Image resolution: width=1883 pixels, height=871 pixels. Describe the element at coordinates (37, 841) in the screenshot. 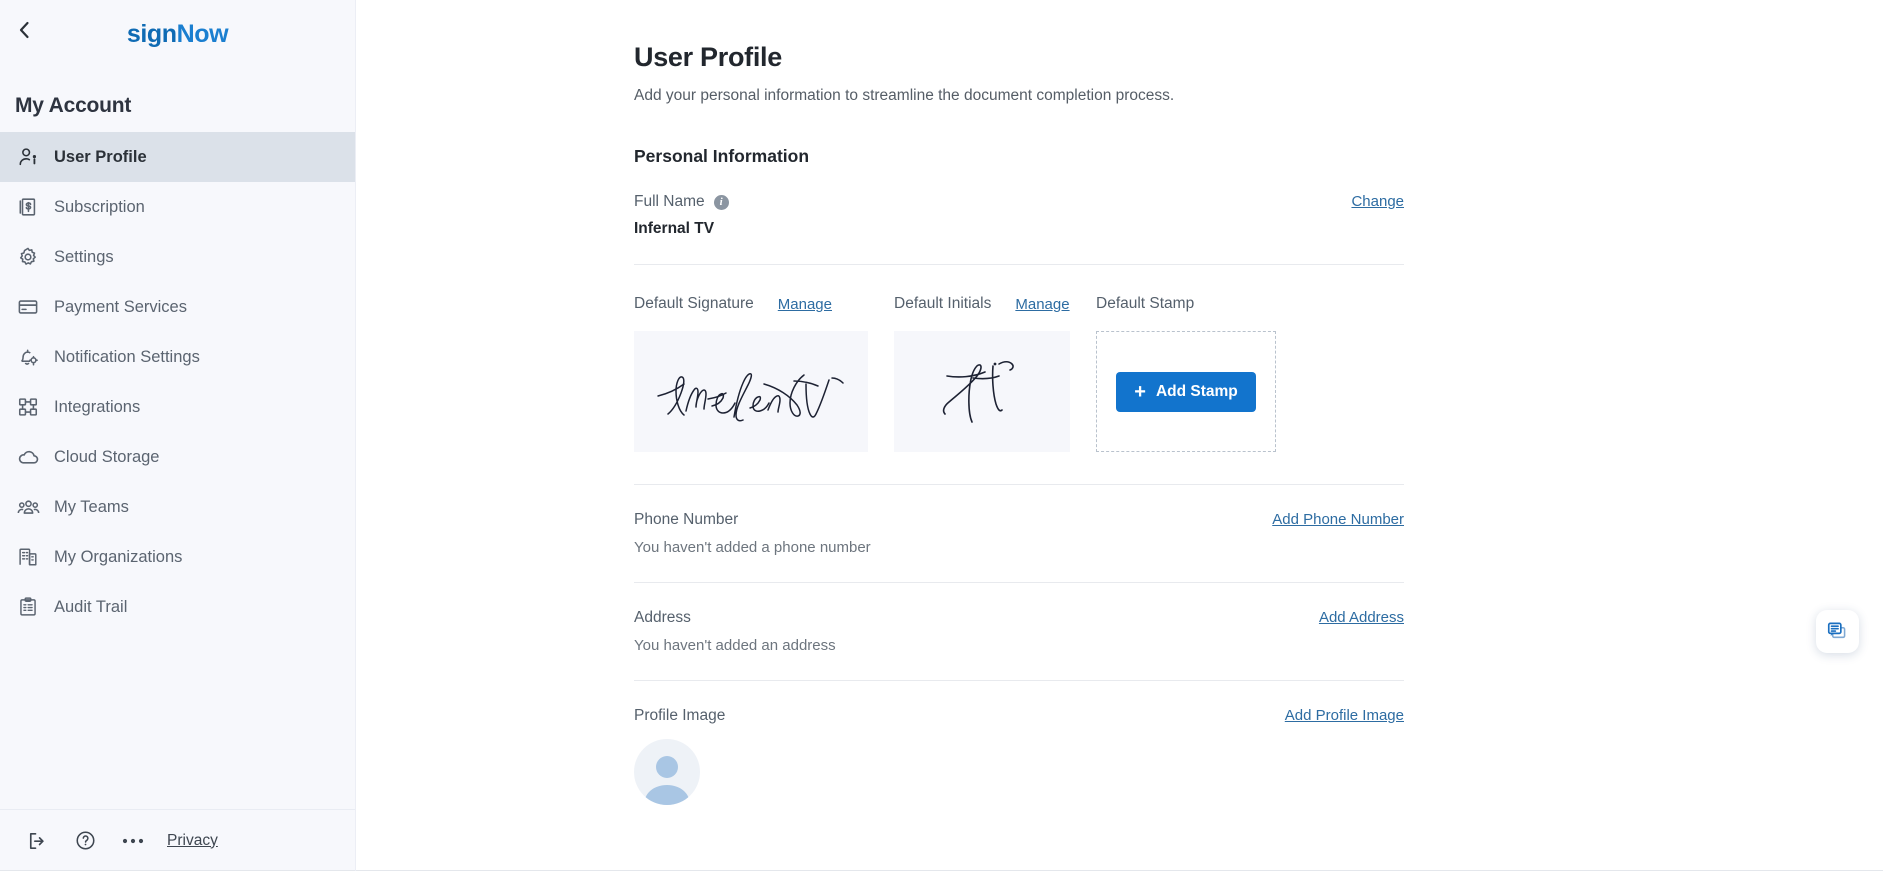

I see `logout-icon` at that location.